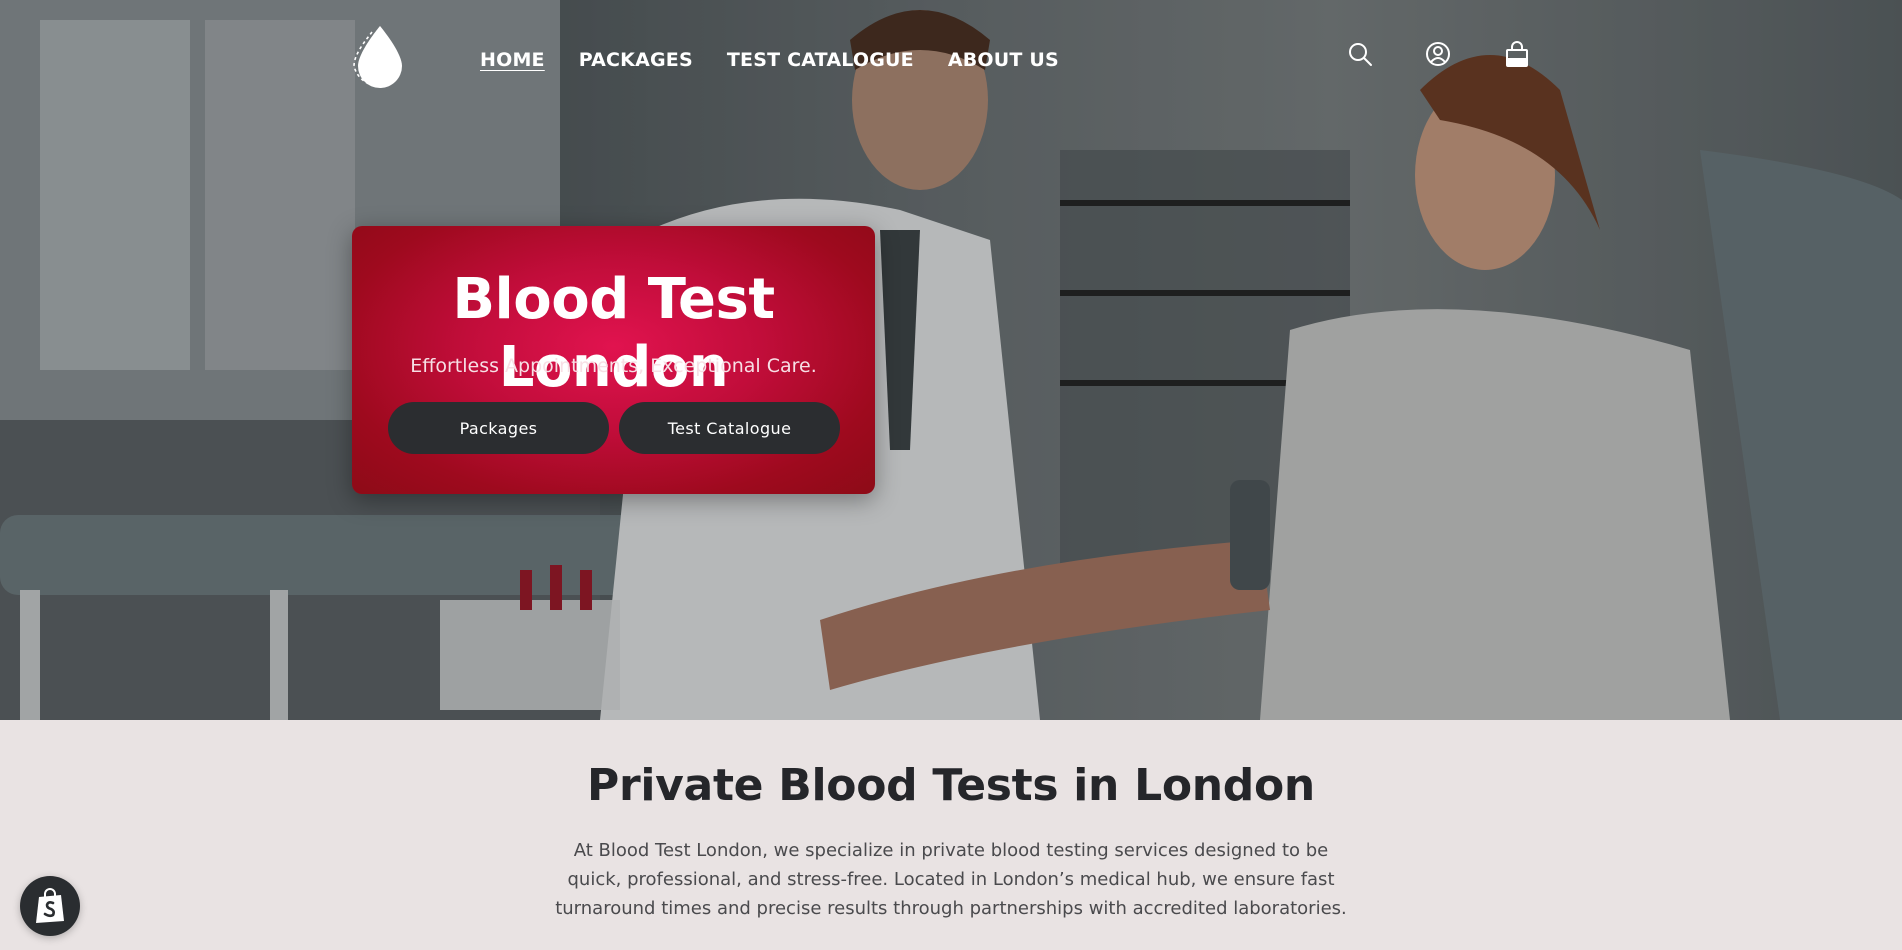 This screenshot has height=950, width=1902. I want to click on nav-home-link: HOME, so click(512, 60).